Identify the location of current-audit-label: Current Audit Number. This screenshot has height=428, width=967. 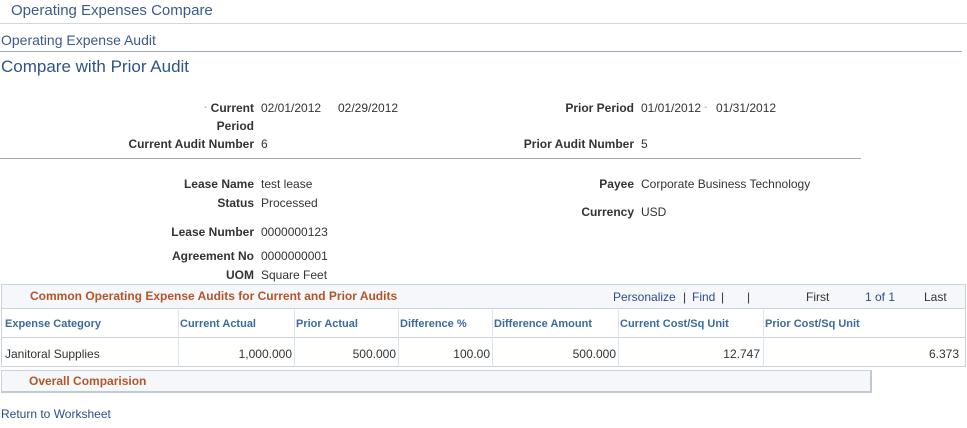
(191, 144).